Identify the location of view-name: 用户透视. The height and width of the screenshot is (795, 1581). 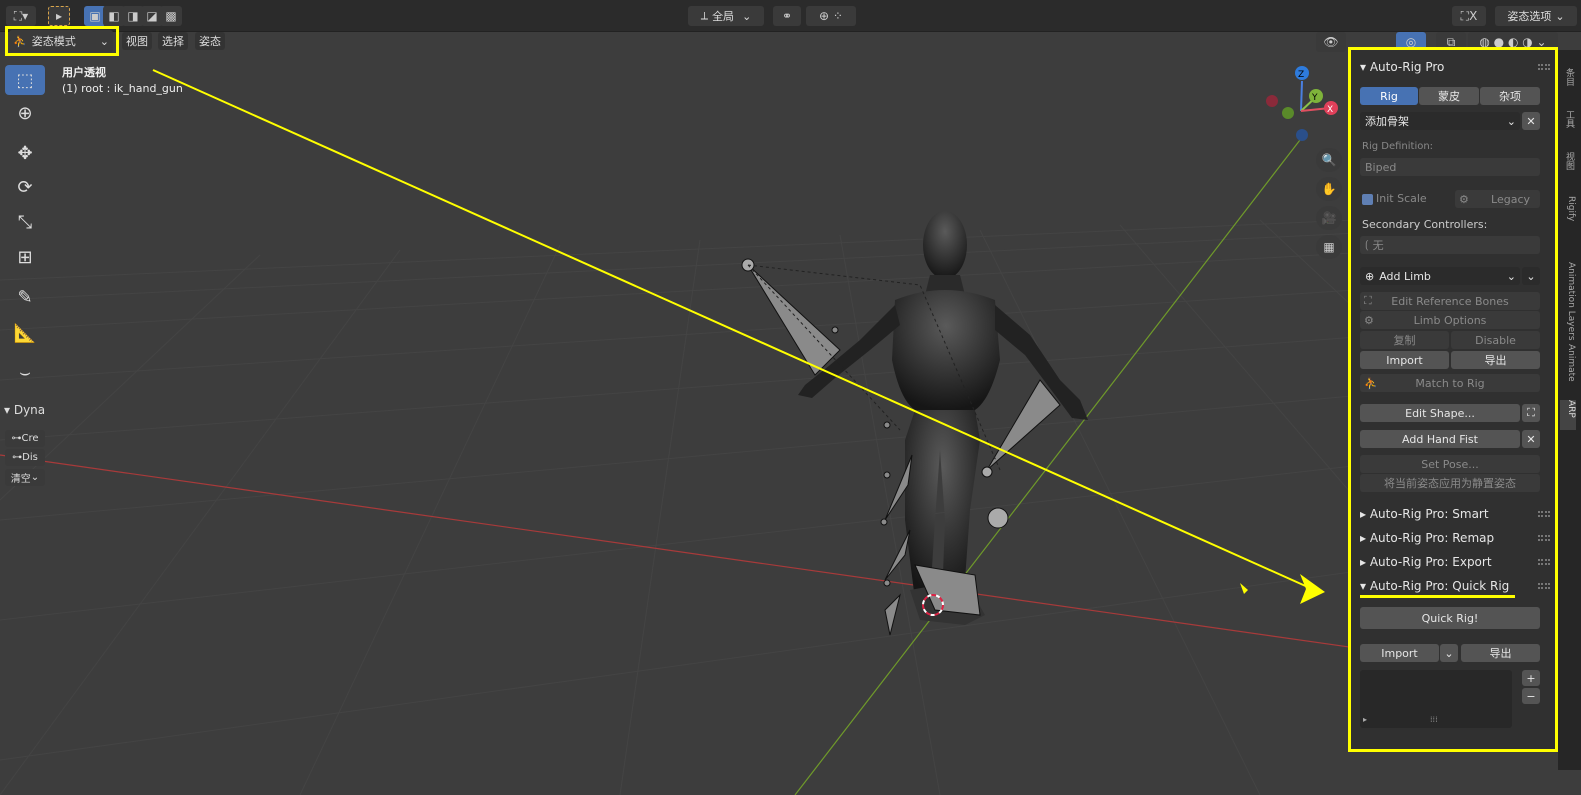
(84, 72).